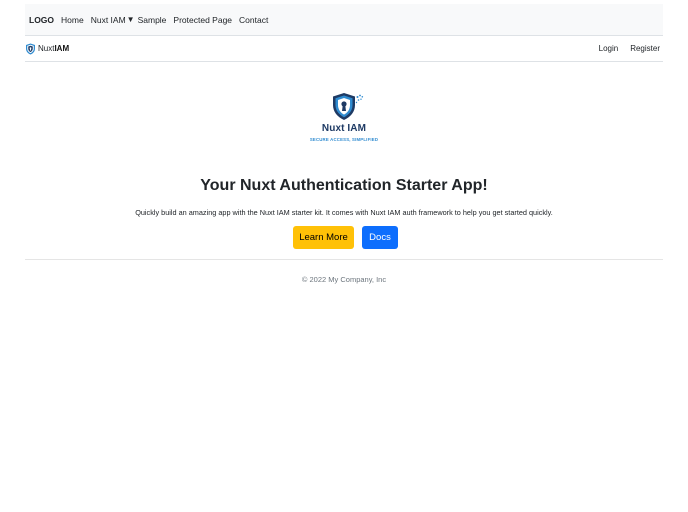  I want to click on shield-keyhole-logo-icon, so click(348, 106).